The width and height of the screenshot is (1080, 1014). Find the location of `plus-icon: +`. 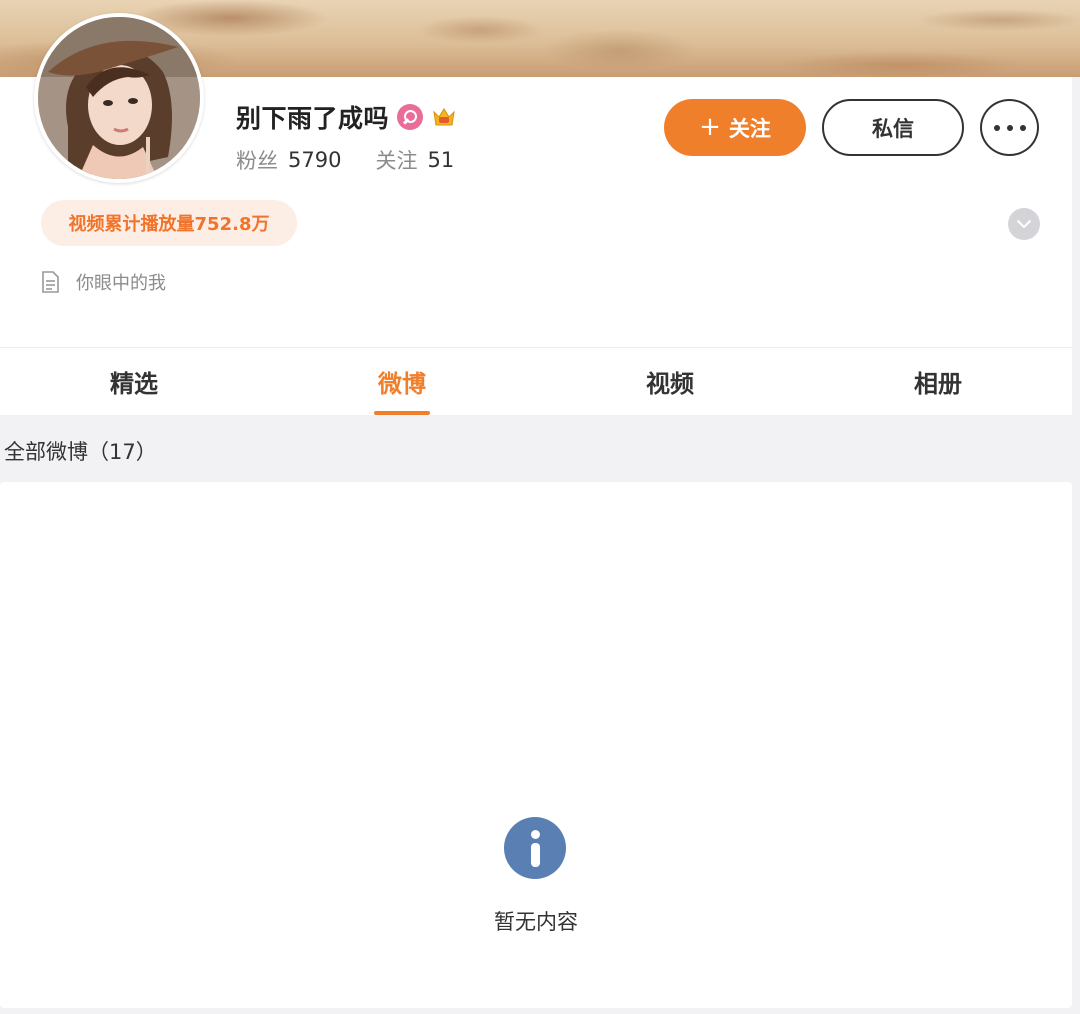

plus-icon: + is located at coordinates (710, 126).